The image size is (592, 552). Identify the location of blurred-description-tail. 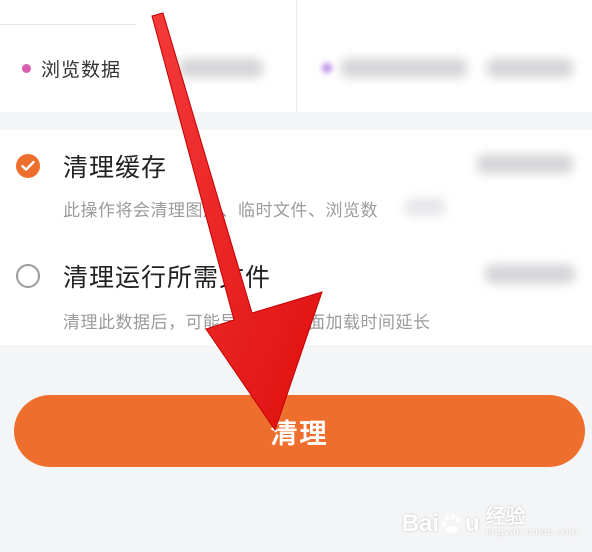
(425, 207).